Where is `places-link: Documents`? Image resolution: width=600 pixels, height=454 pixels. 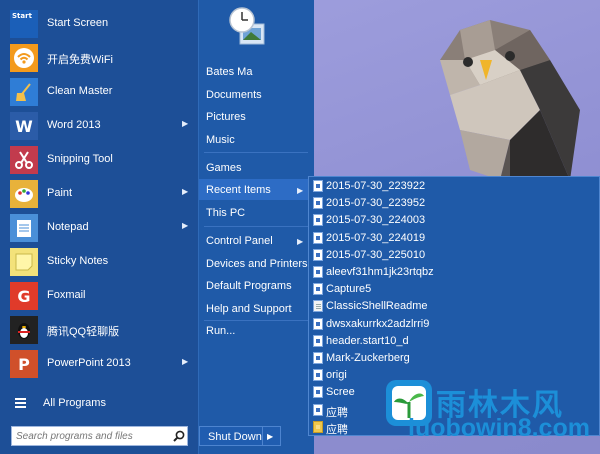
places-link: Documents is located at coordinates (234, 95).